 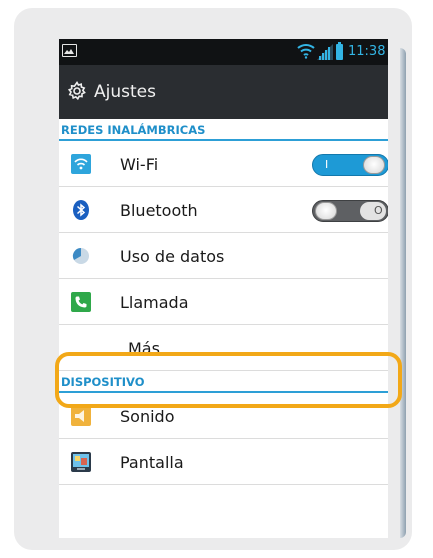 I want to click on display-icon, so click(x=81, y=462).